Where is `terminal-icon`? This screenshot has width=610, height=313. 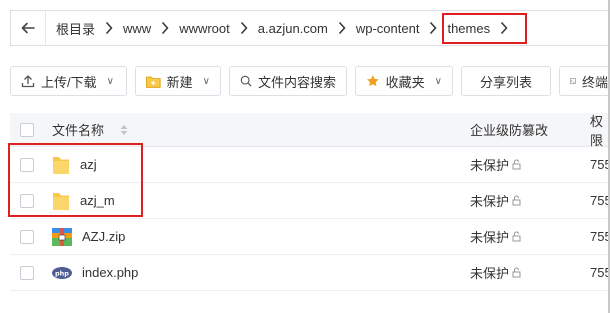 terminal-icon is located at coordinates (573, 81).